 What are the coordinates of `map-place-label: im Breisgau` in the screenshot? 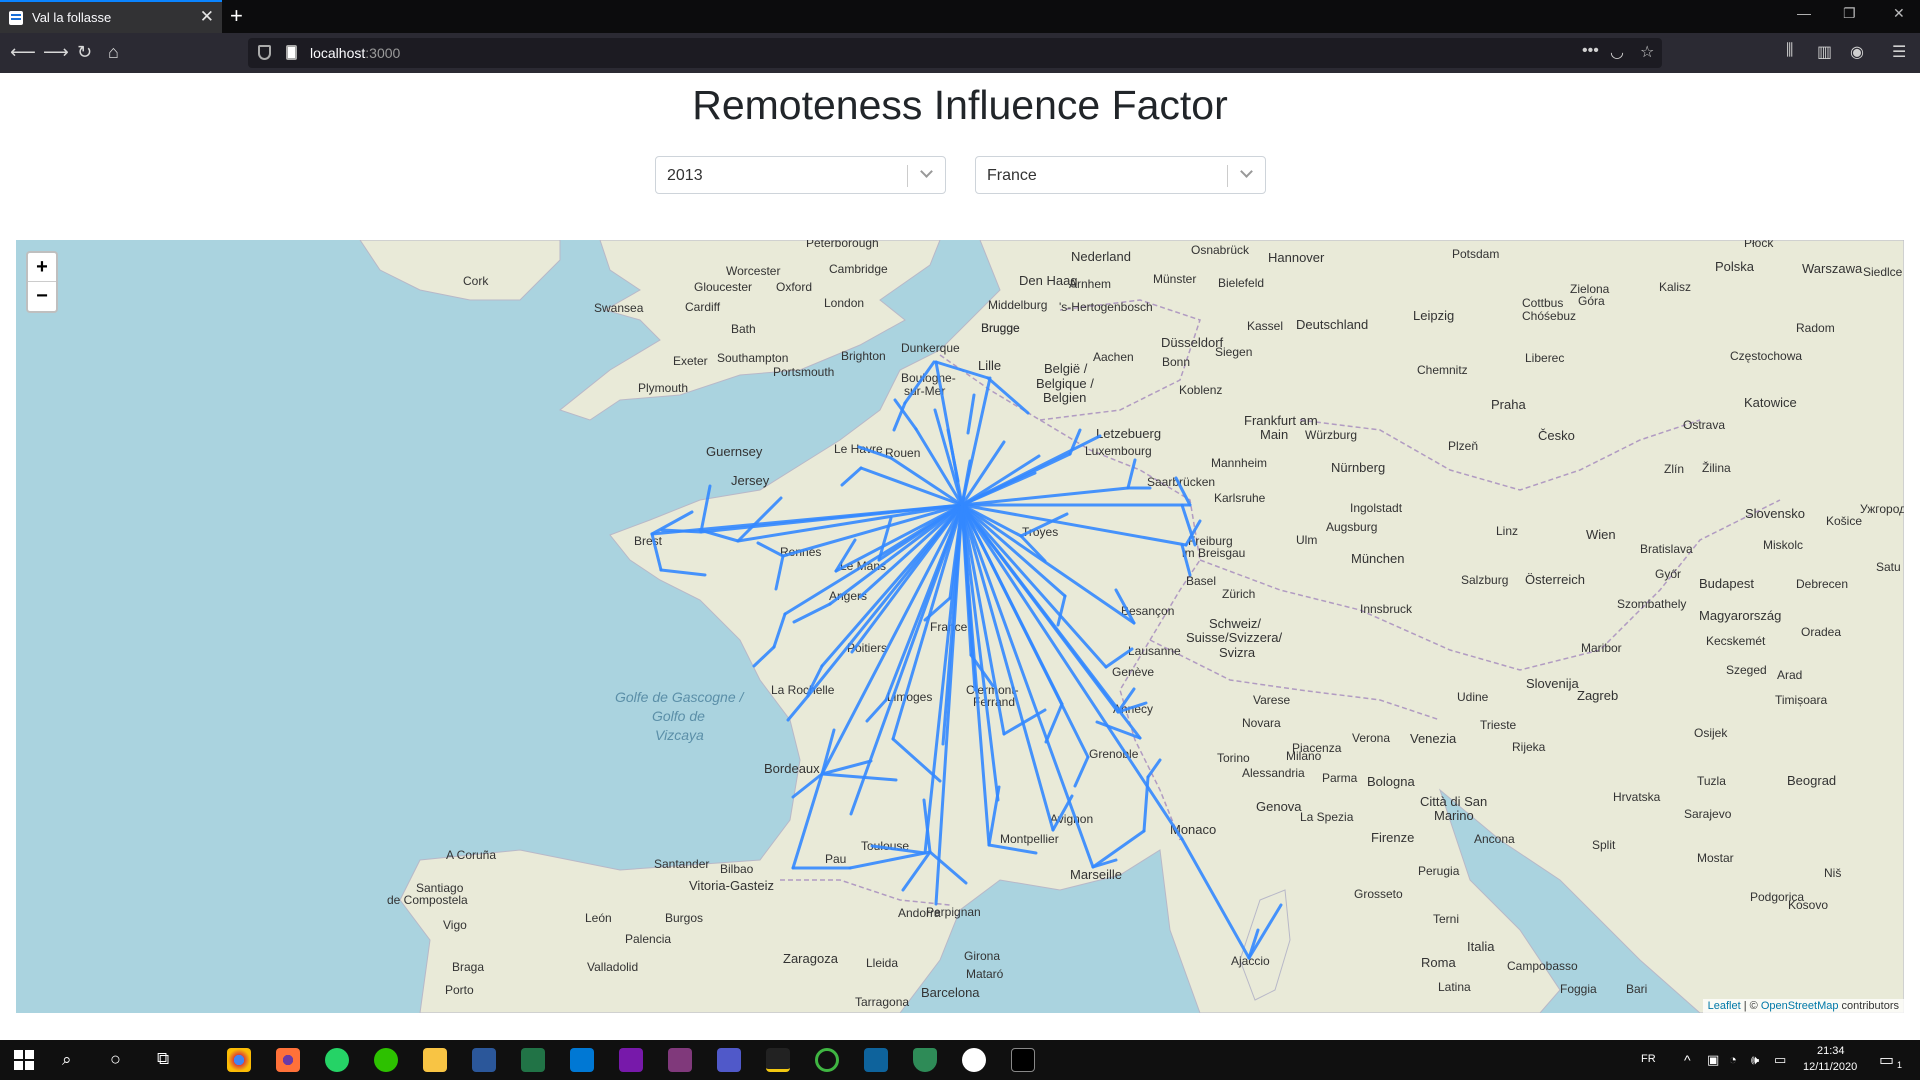 It's located at (1213, 553).